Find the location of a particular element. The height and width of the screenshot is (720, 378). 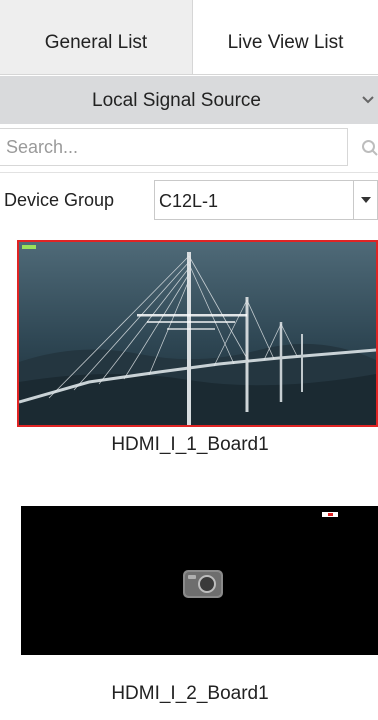

device-group-value: C12L-1 is located at coordinates (189, 201).